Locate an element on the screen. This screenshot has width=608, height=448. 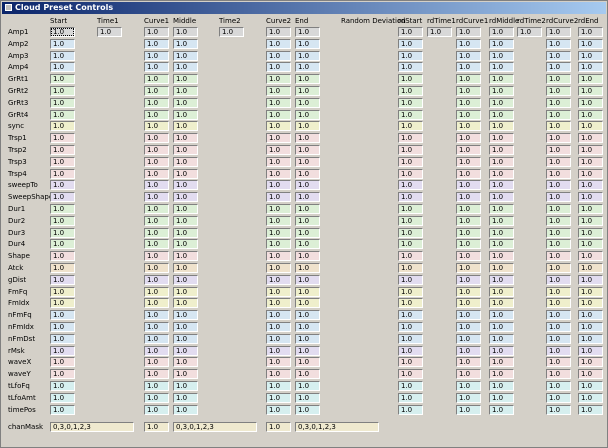
title-bar: Cloud Preset Controls is located at coordinates (304, 8).